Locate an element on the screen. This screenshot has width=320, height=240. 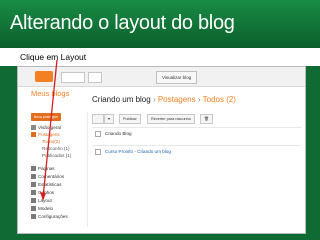
sidebar-item-drafts: Rascunho (1) is located at coordinates (56, 148).